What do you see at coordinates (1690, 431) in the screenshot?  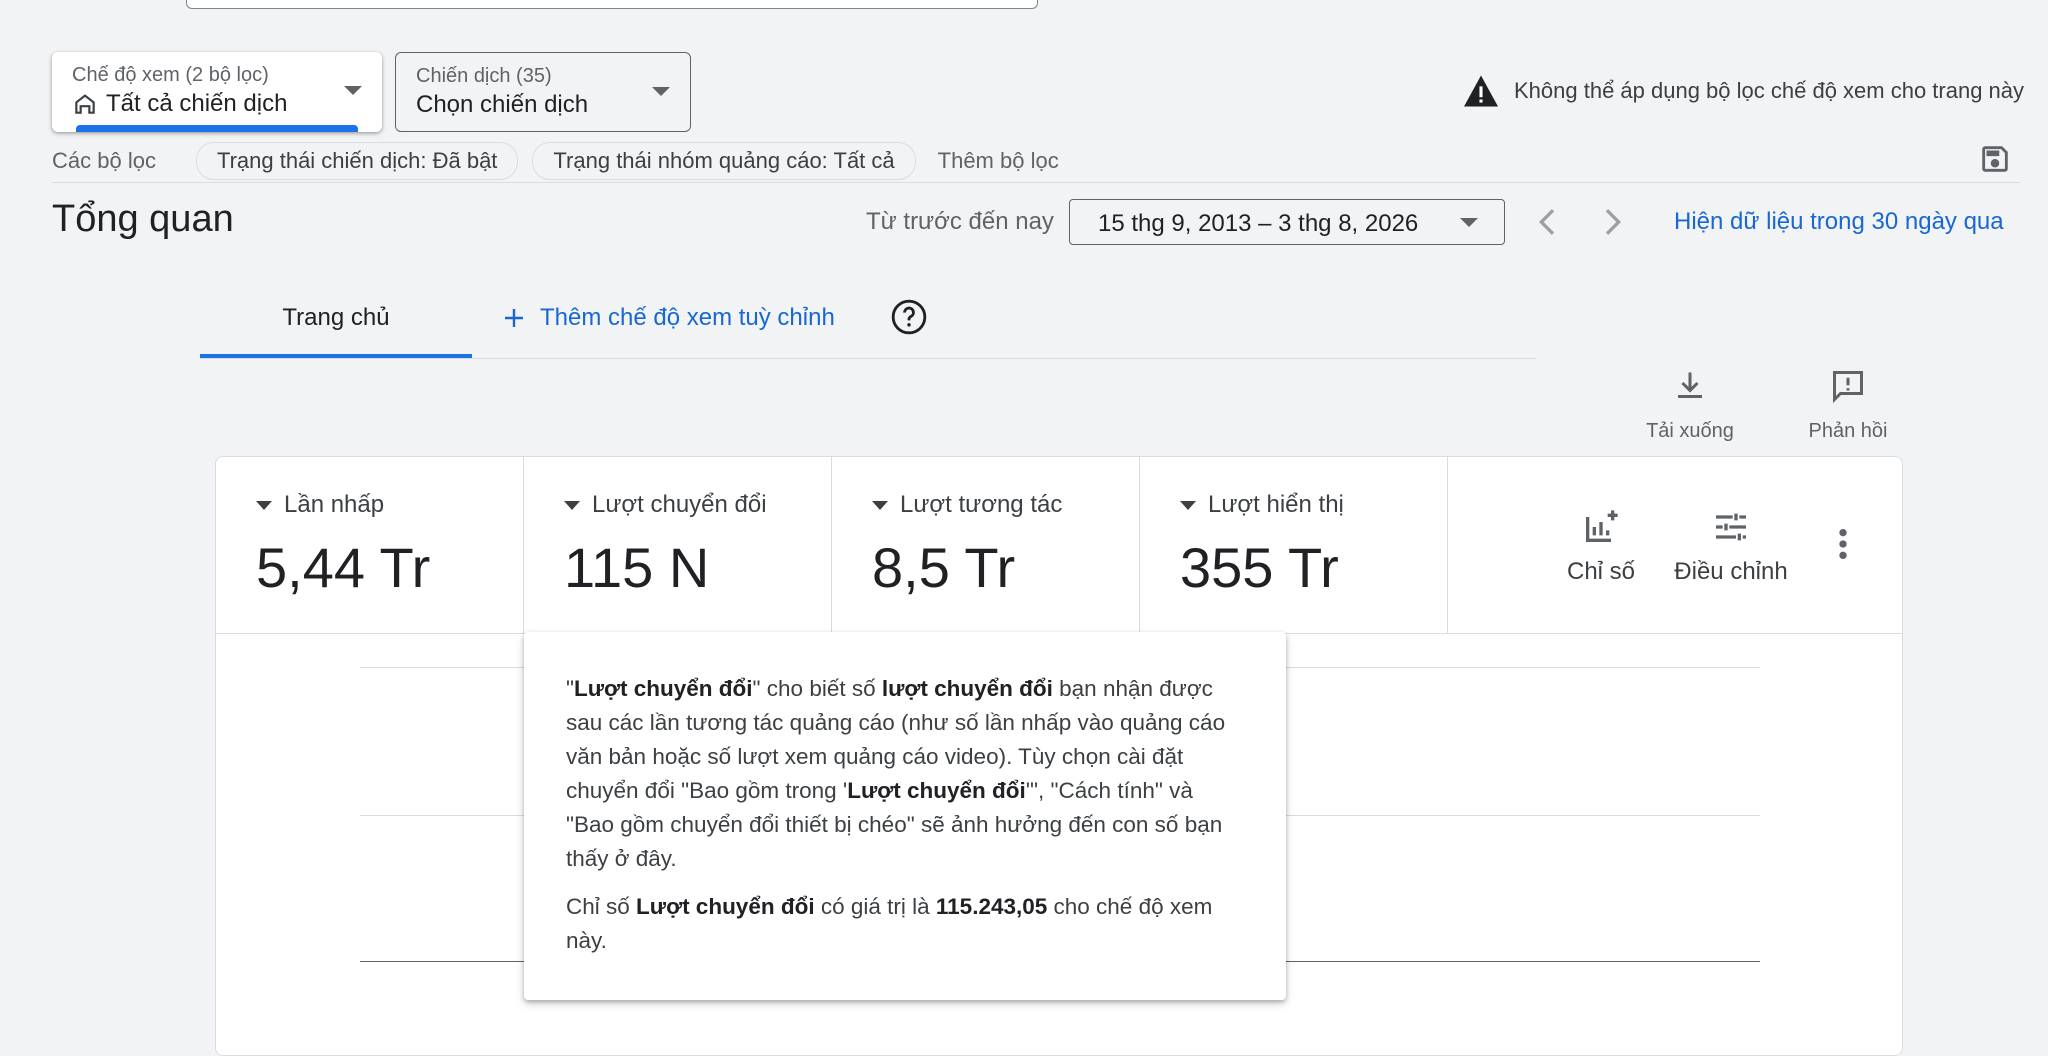 I see `download-label: Tải xuống` at bounding box center [1690, 431].